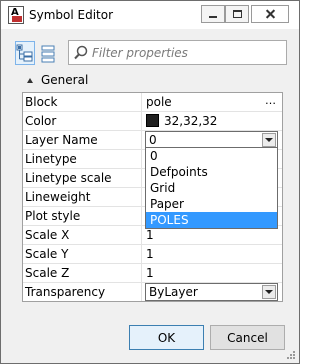  Describe the element at coordinates (153, 140) in the screenshot. I see `combo-value: 0` at that location.